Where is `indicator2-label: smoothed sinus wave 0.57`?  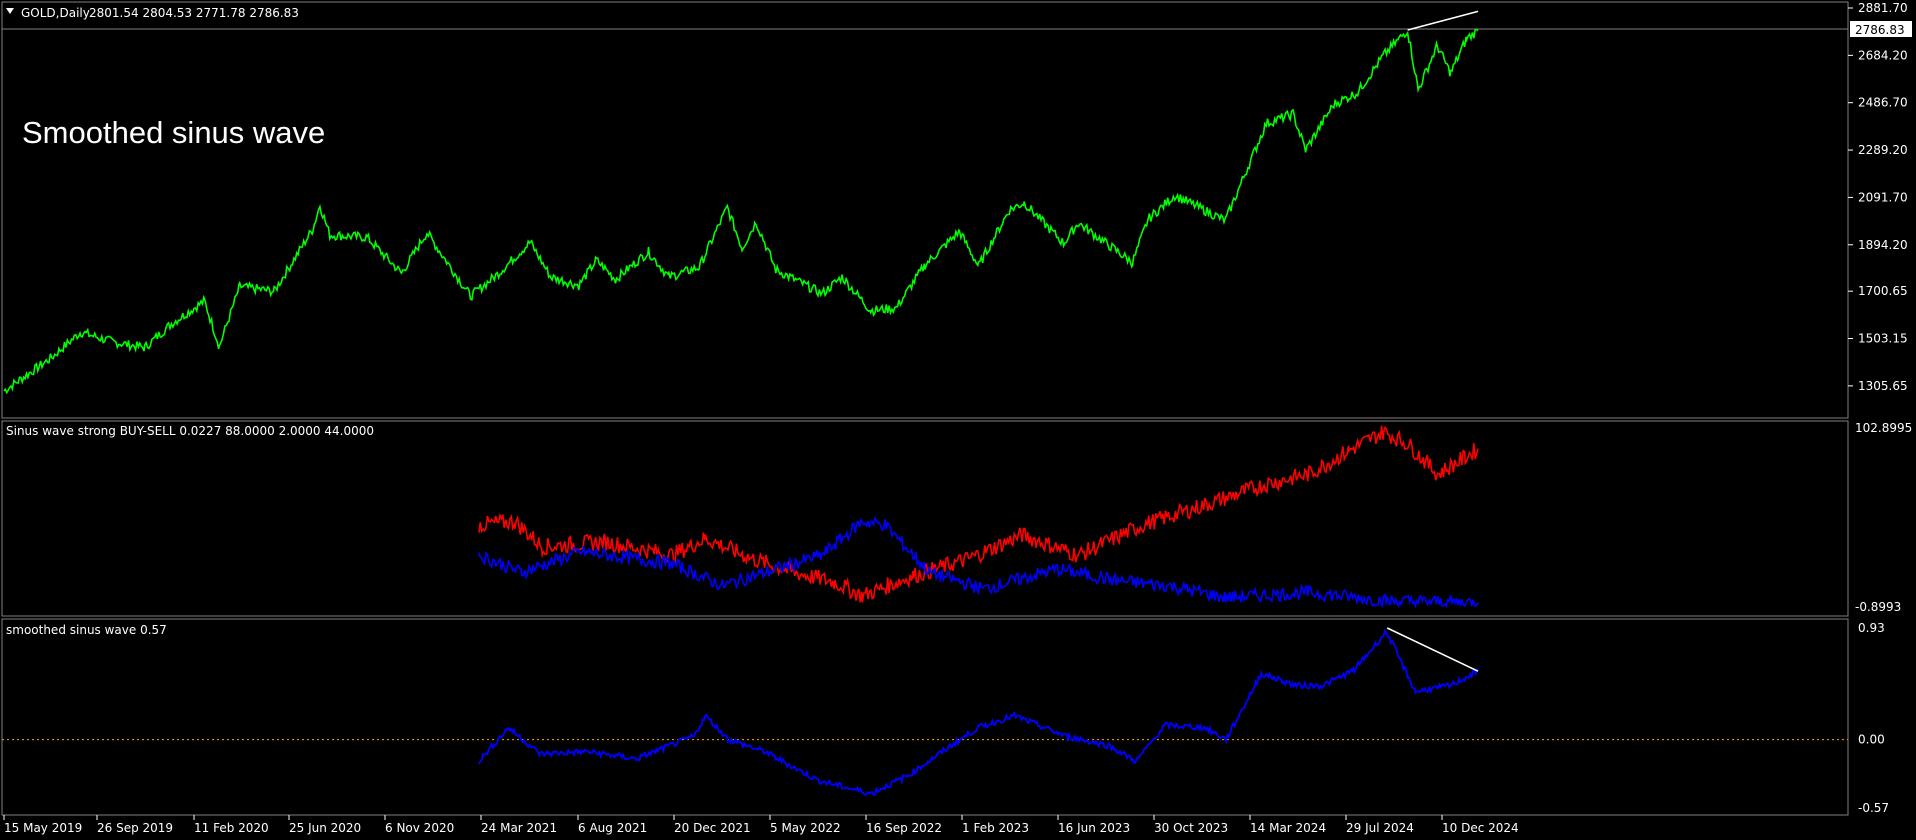
indicator2-label: smoothed sinus wave 0.57 is located at coordinates (86, 630).